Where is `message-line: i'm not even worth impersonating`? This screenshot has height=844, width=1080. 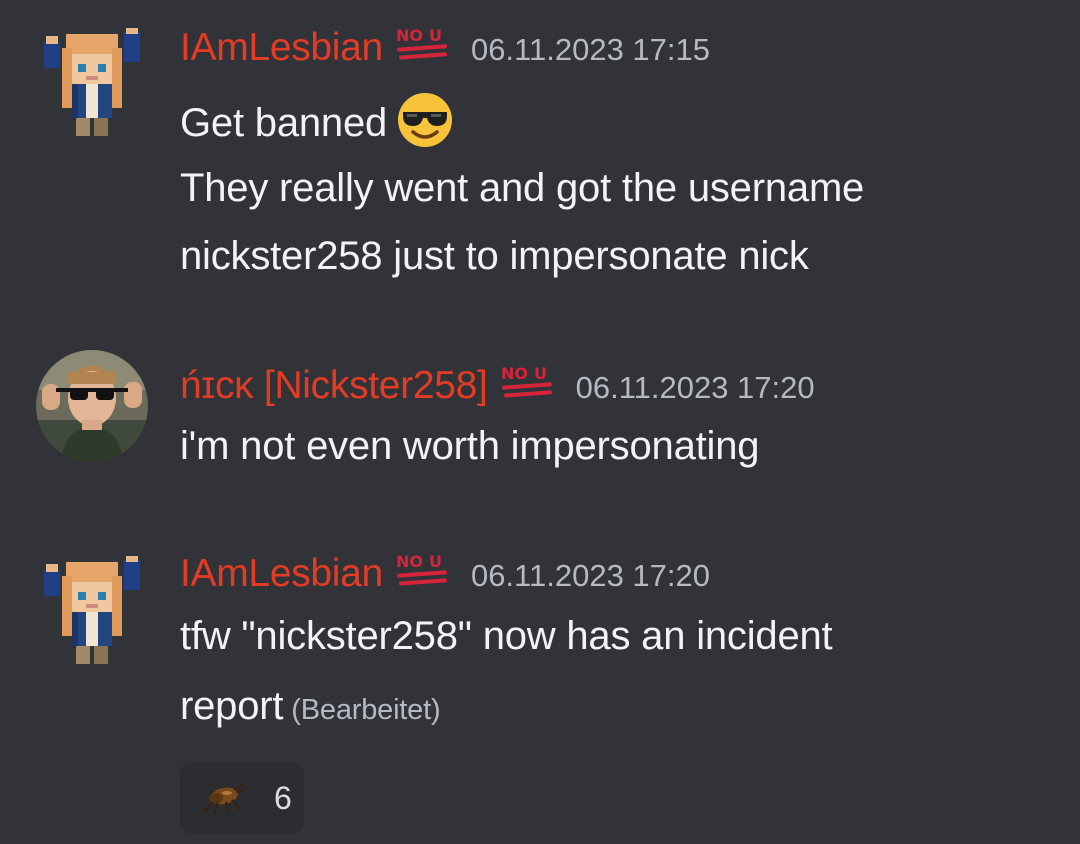
message-line: i'm not even worth impersonating is located at coordinates (470, 446).